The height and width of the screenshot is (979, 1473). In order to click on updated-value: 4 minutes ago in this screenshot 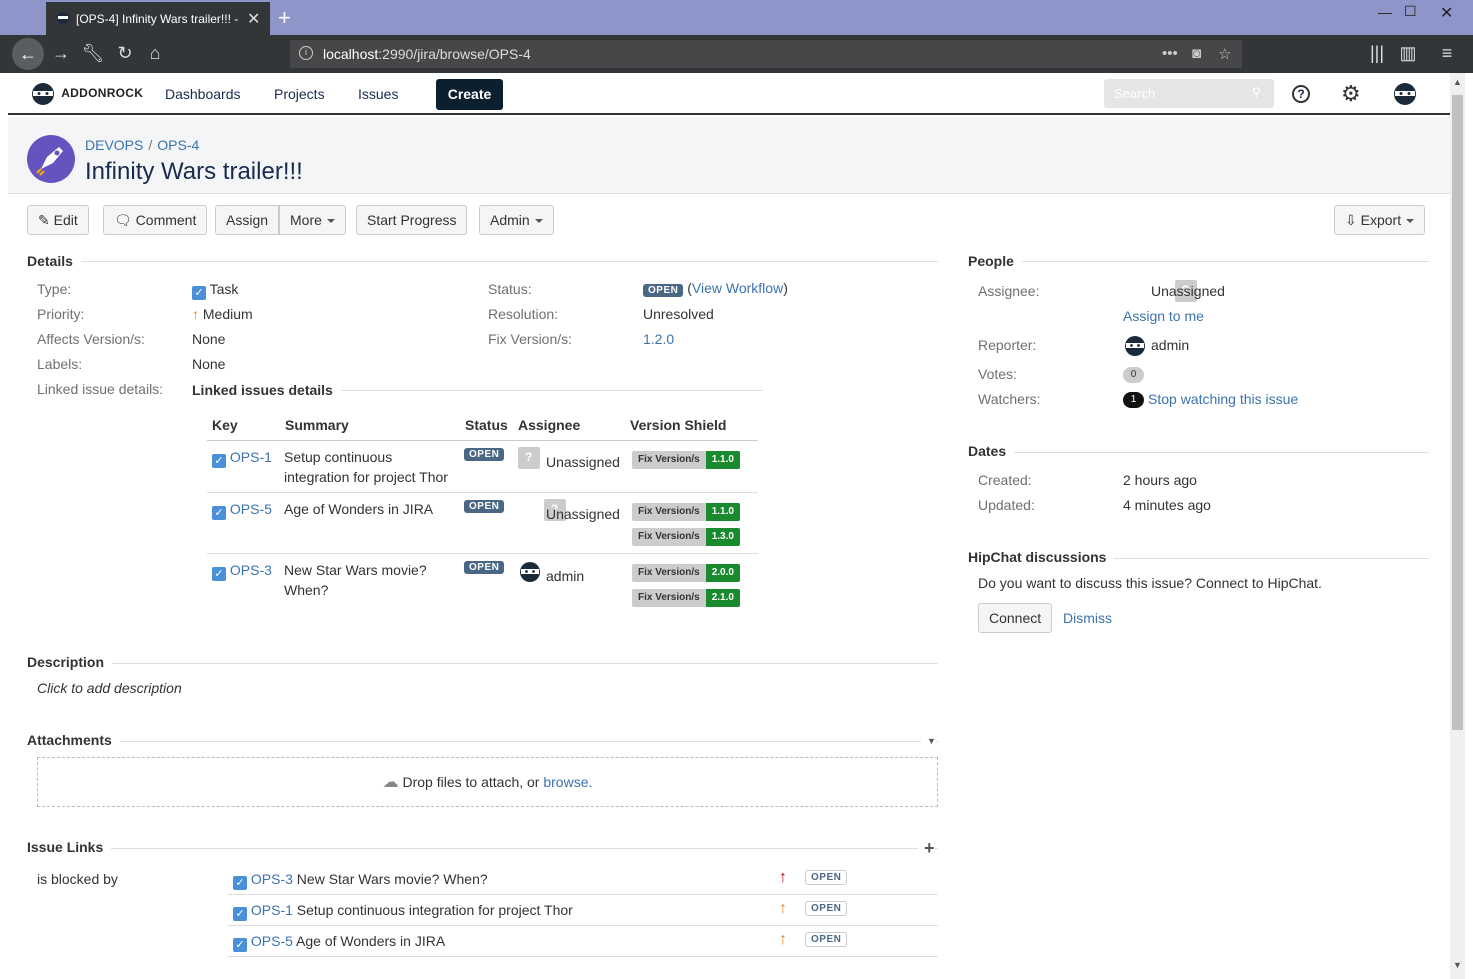, I will do `click(1167, 505)`.